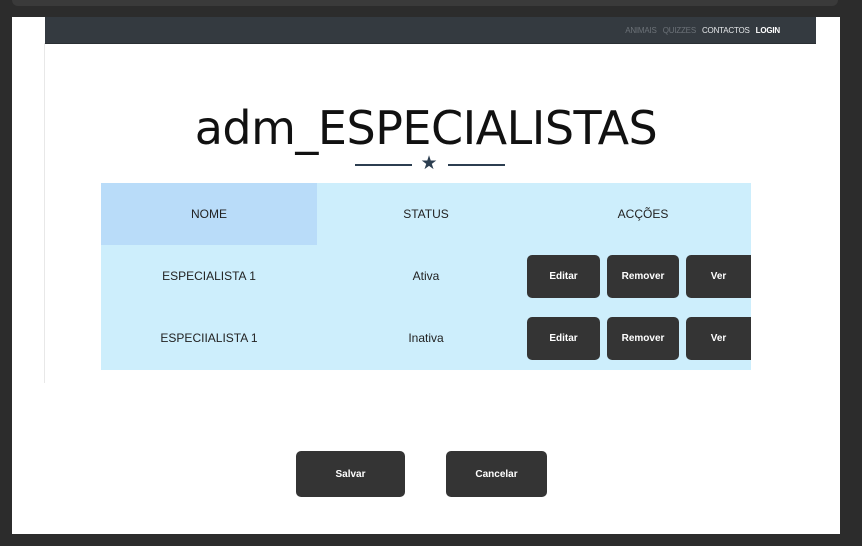 This screenshot has height=546, width=862. I want to click on cell-nome: ESPECIIALISTA 1, so click(209, 338).